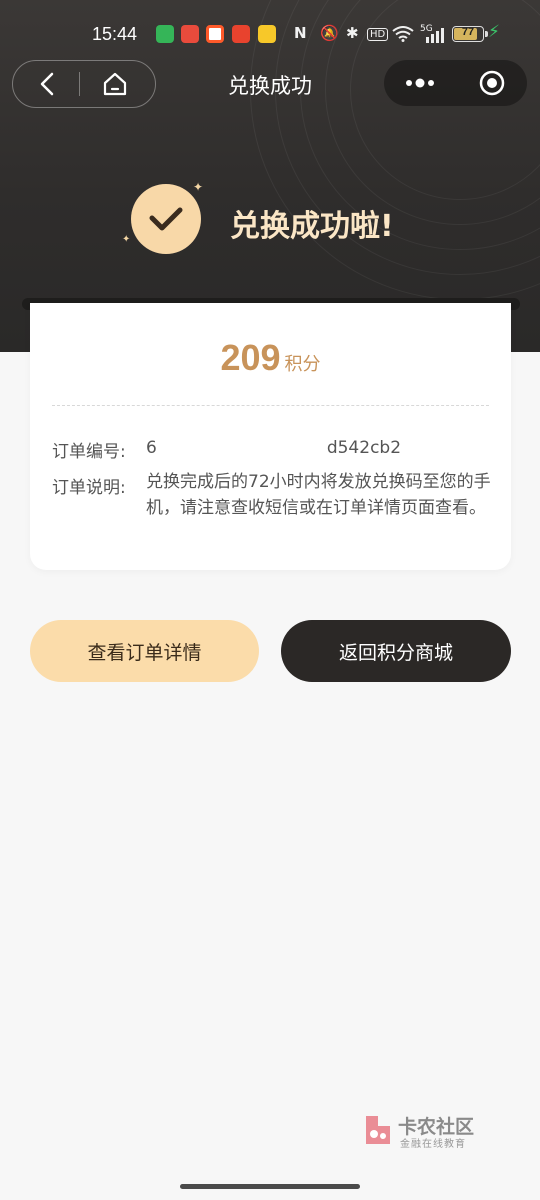  What do you see at coordinates (425, 1130) in the screenshot?
I see `watermark: 卡农社区 金融在线教育` at bounding box center [425, 1130].